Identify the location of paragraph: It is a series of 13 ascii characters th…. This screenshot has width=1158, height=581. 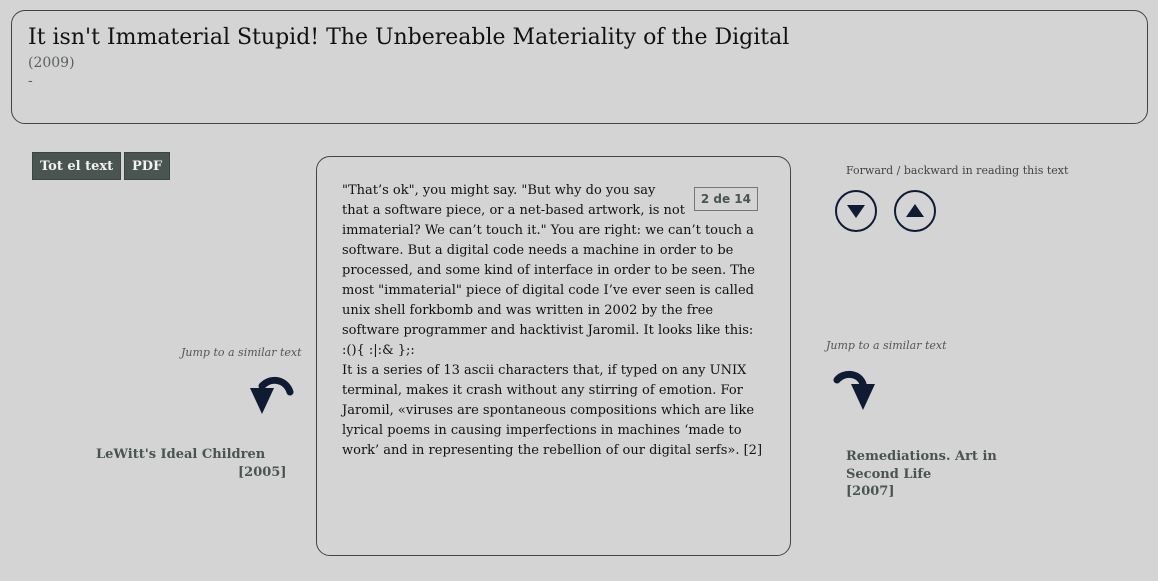
(552, 410).